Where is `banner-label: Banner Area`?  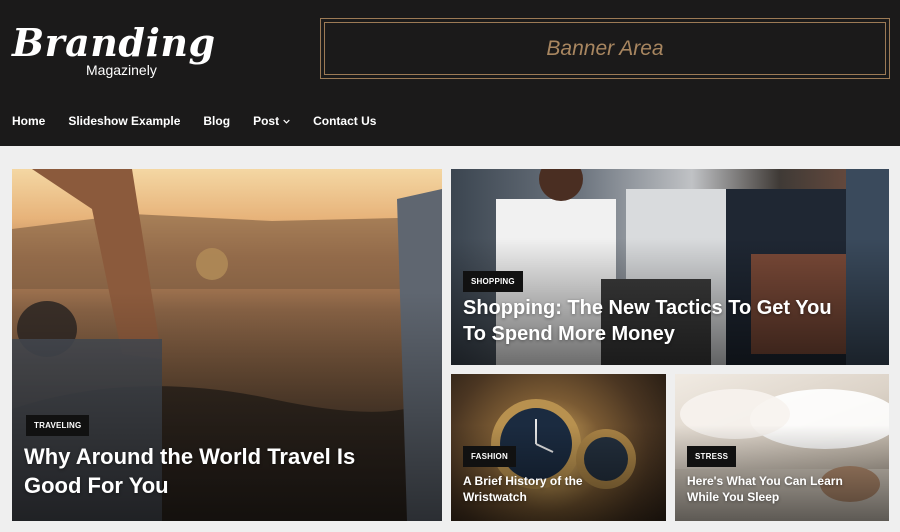 banner-label: Banner Area is located at coordinates (605, 48).